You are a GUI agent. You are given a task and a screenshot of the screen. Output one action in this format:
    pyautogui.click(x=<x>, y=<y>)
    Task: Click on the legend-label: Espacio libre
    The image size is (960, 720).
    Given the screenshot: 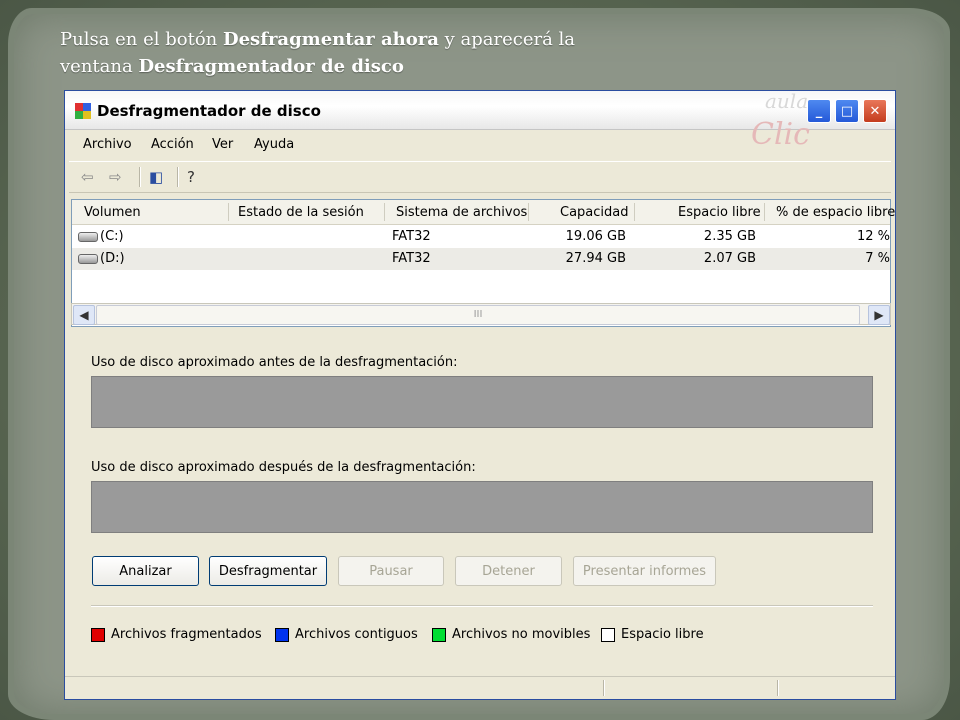 What is the action you would take?
    pyautogui.click(x=662, y=634)
    